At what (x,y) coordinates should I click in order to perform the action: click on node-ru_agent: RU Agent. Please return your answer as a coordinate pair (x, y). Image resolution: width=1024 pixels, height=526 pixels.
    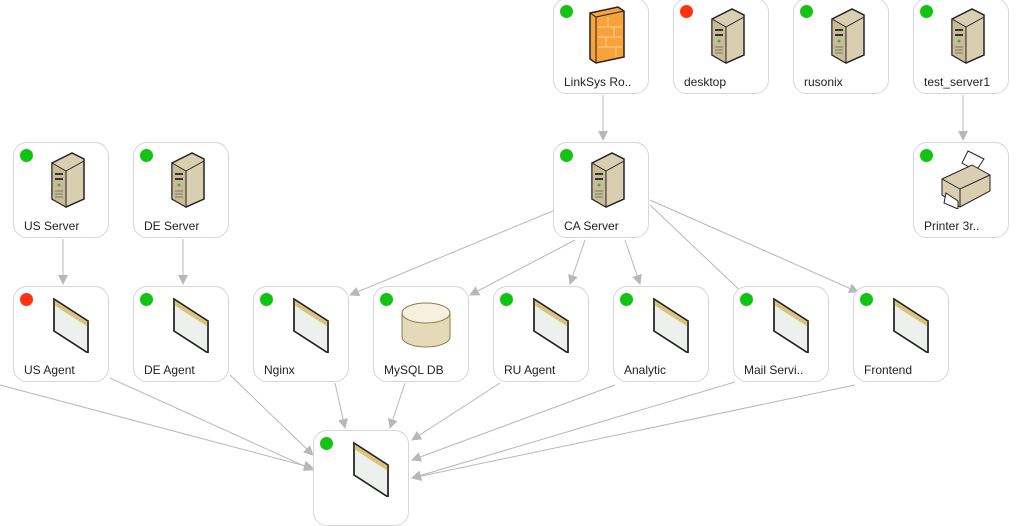
    Looking at the image, I should click on (541, 334).